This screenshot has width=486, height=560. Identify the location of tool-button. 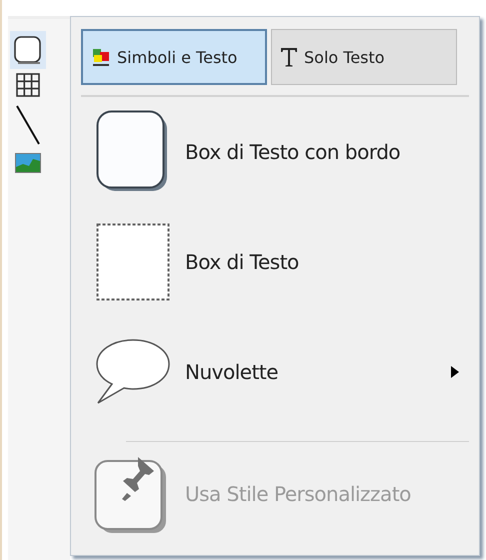
(28, 50).